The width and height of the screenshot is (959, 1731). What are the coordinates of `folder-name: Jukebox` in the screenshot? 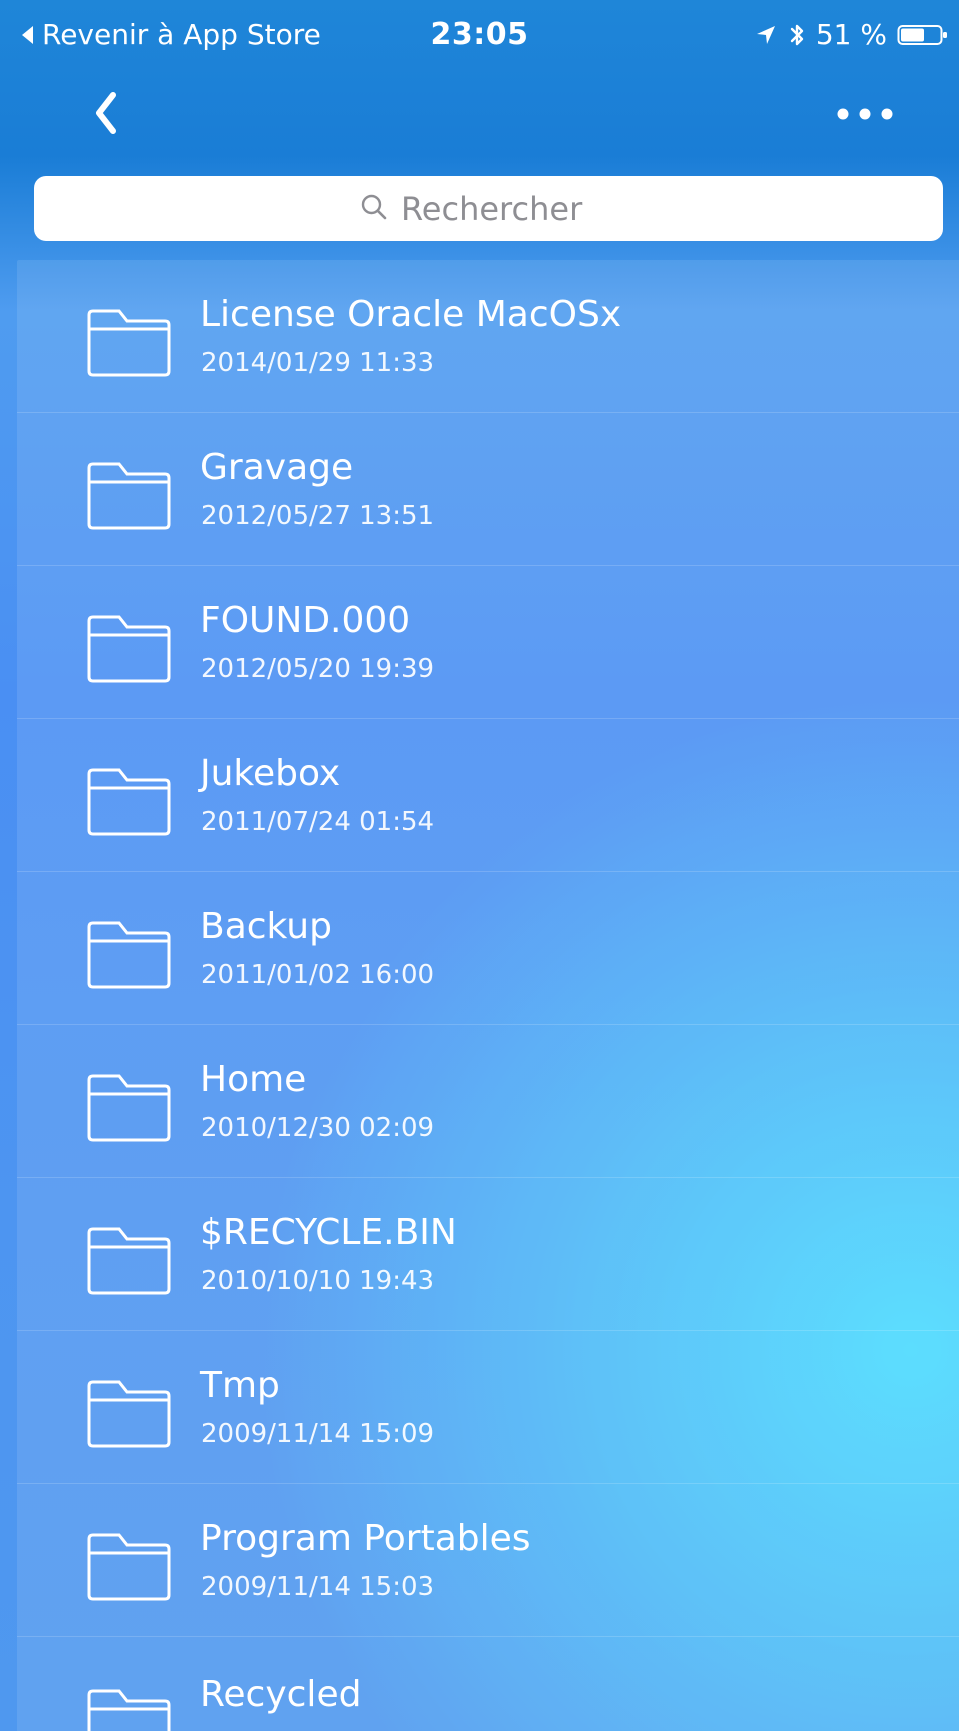 It's located at (270, 773).